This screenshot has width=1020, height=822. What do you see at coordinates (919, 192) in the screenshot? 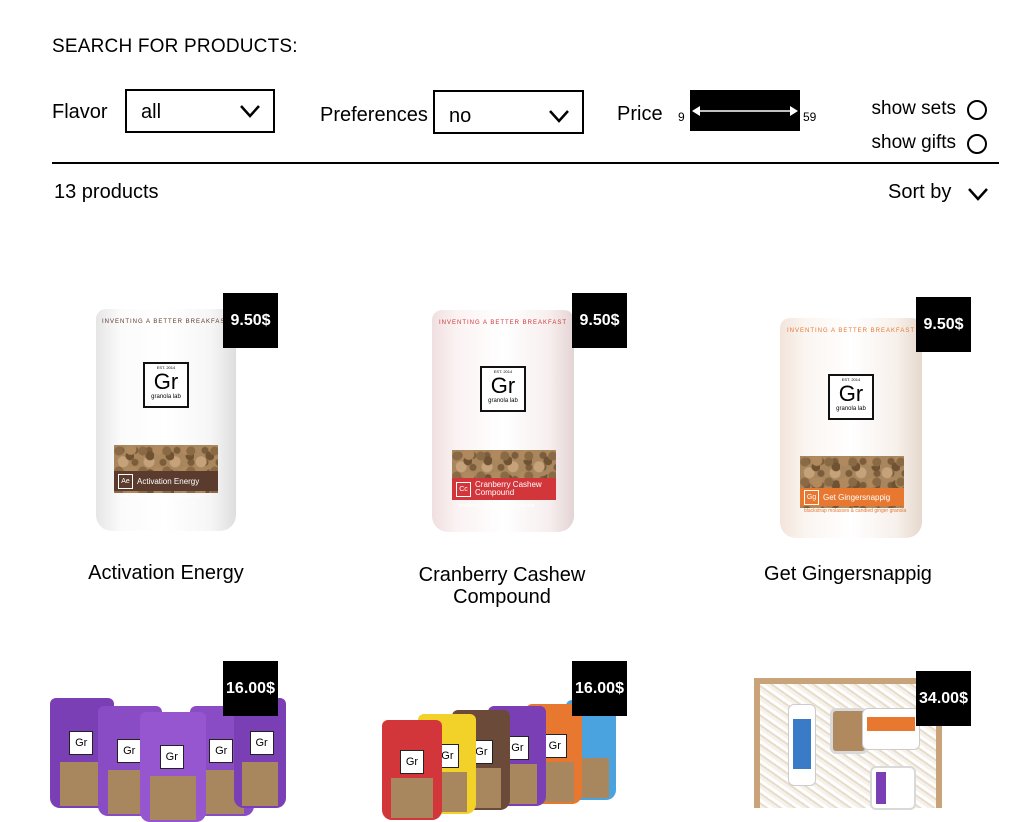
I see `sort-by-button: Sort by` at bounding box center [919, 192].